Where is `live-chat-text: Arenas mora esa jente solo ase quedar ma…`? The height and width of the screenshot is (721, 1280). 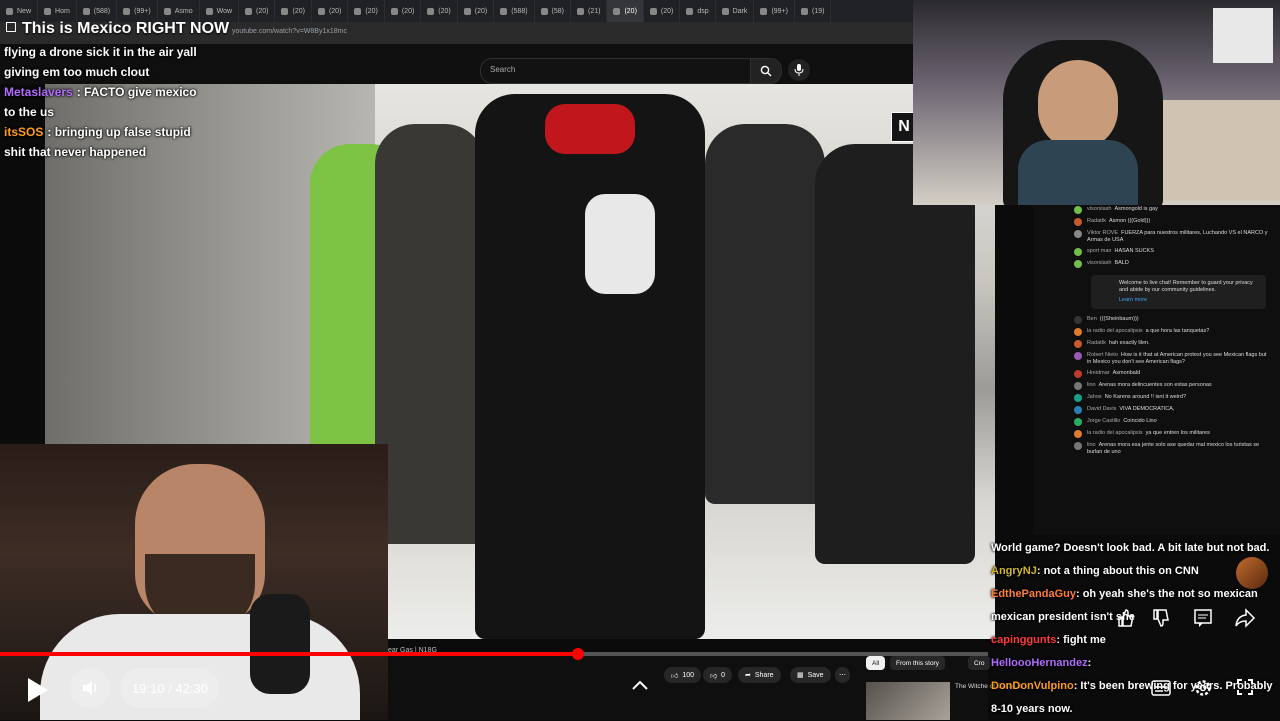 live-chat-text: Arenas mora esa jente solo ase quedar ma… is located at coordinates (1173, 448).